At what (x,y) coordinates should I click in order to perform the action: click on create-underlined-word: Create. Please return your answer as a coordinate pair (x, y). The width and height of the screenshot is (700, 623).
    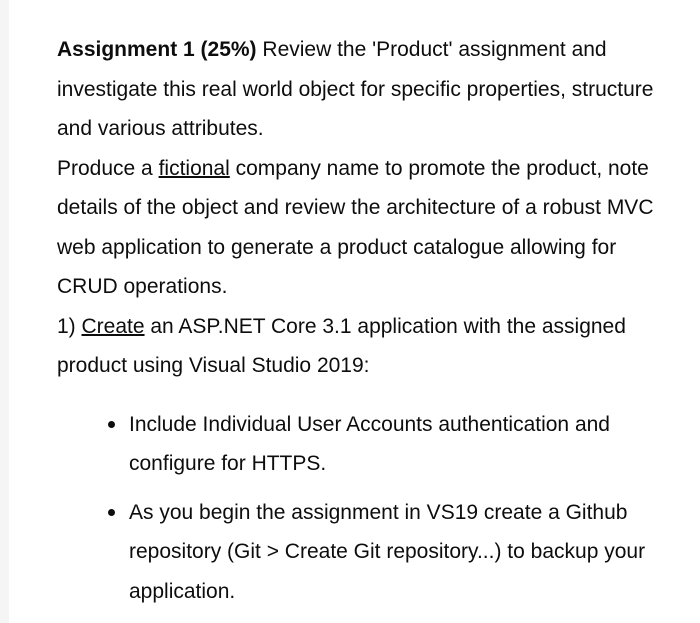
    Looking at the image, I should click on (113, 326).